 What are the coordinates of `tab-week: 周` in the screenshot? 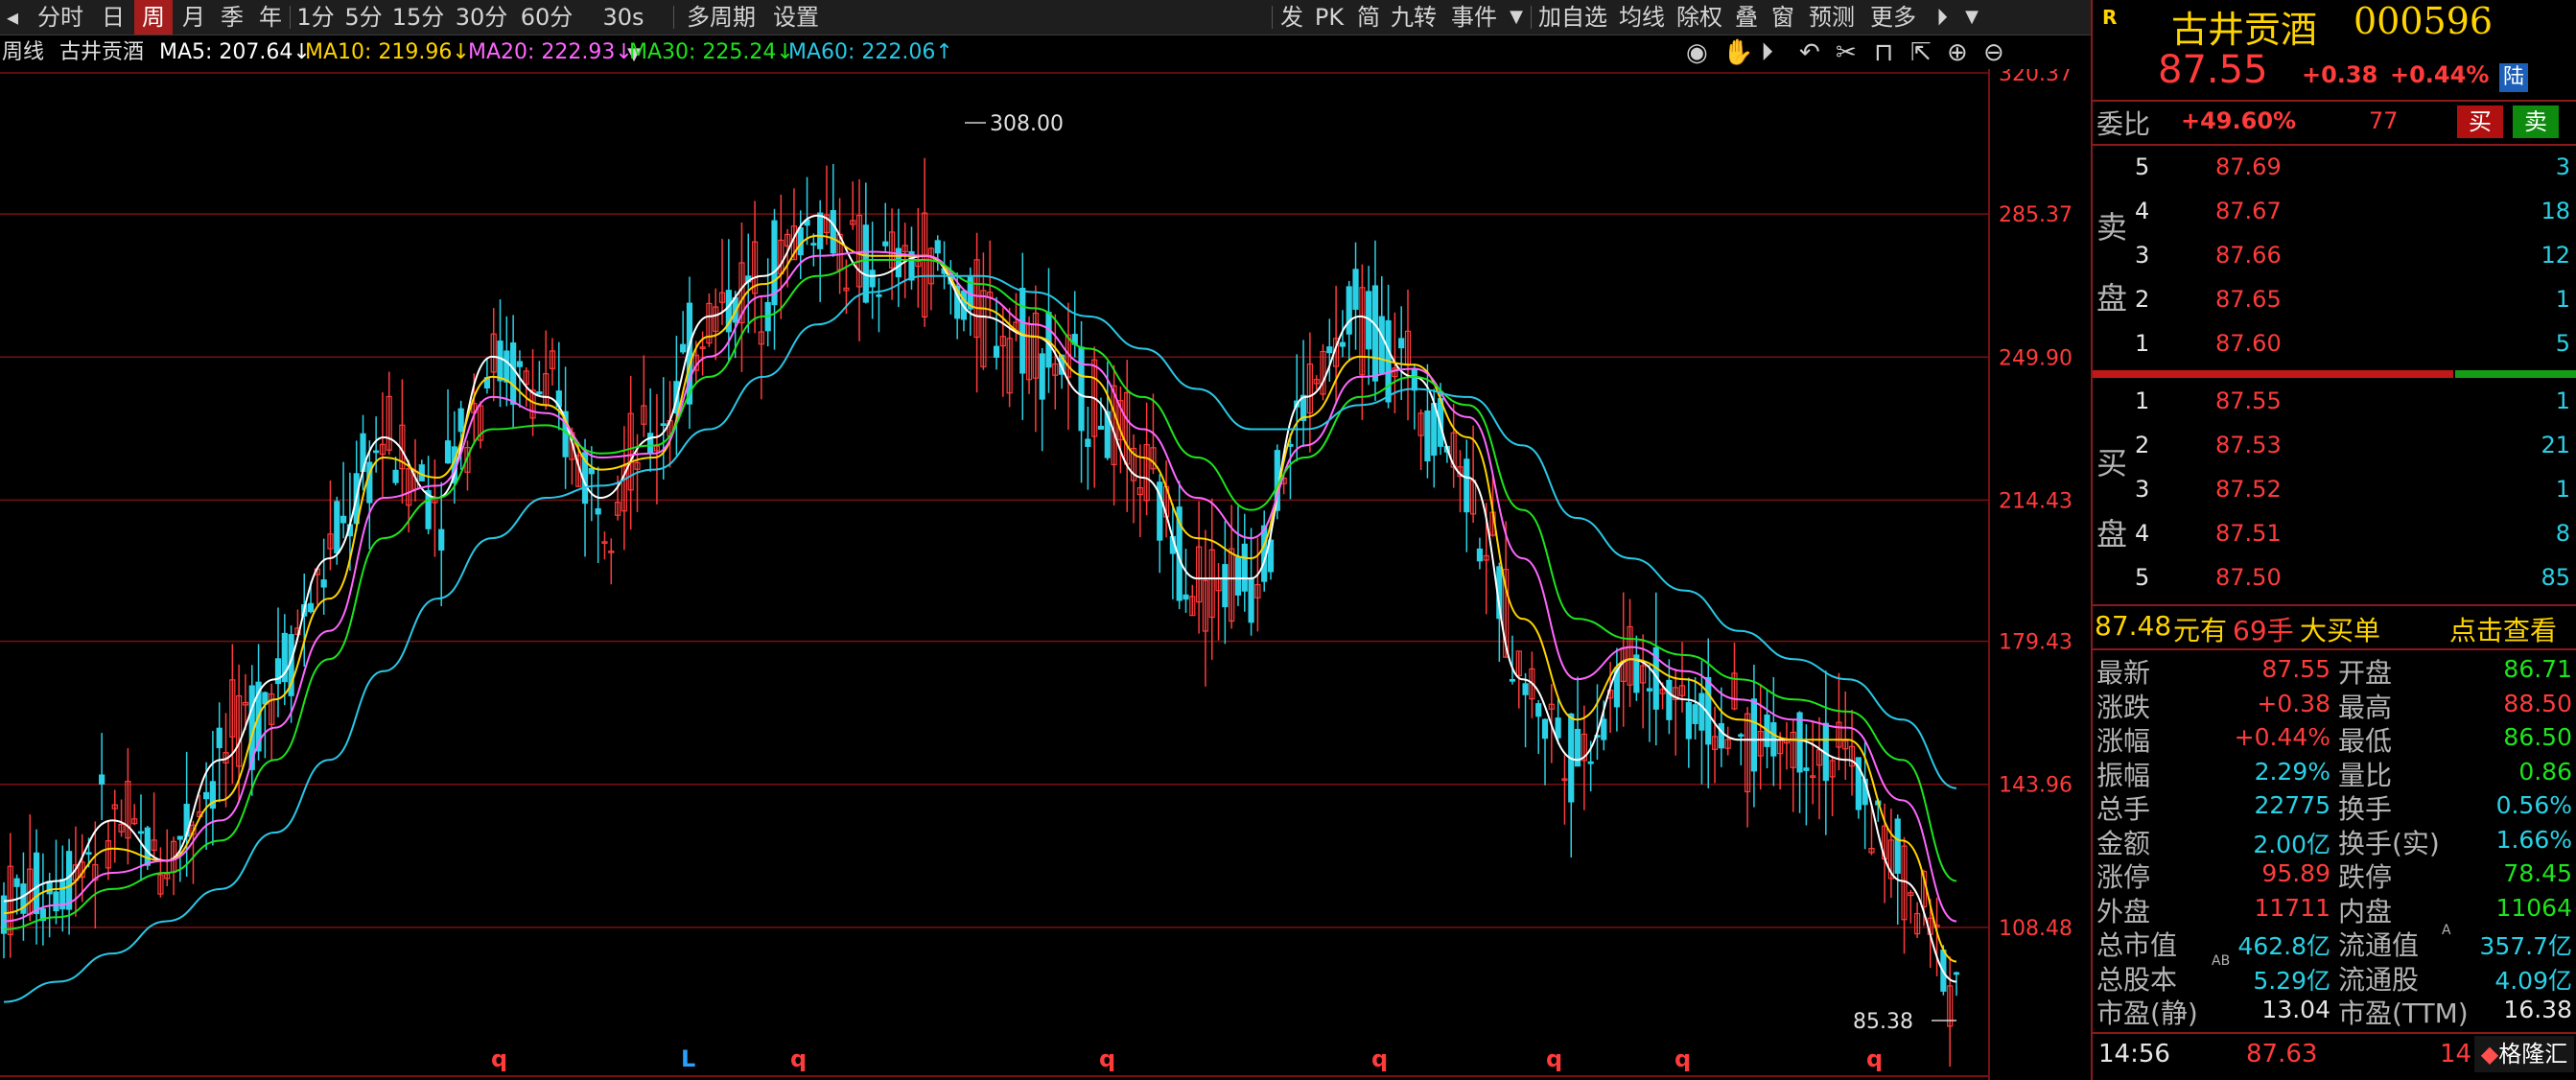 It's located at (153, 17).